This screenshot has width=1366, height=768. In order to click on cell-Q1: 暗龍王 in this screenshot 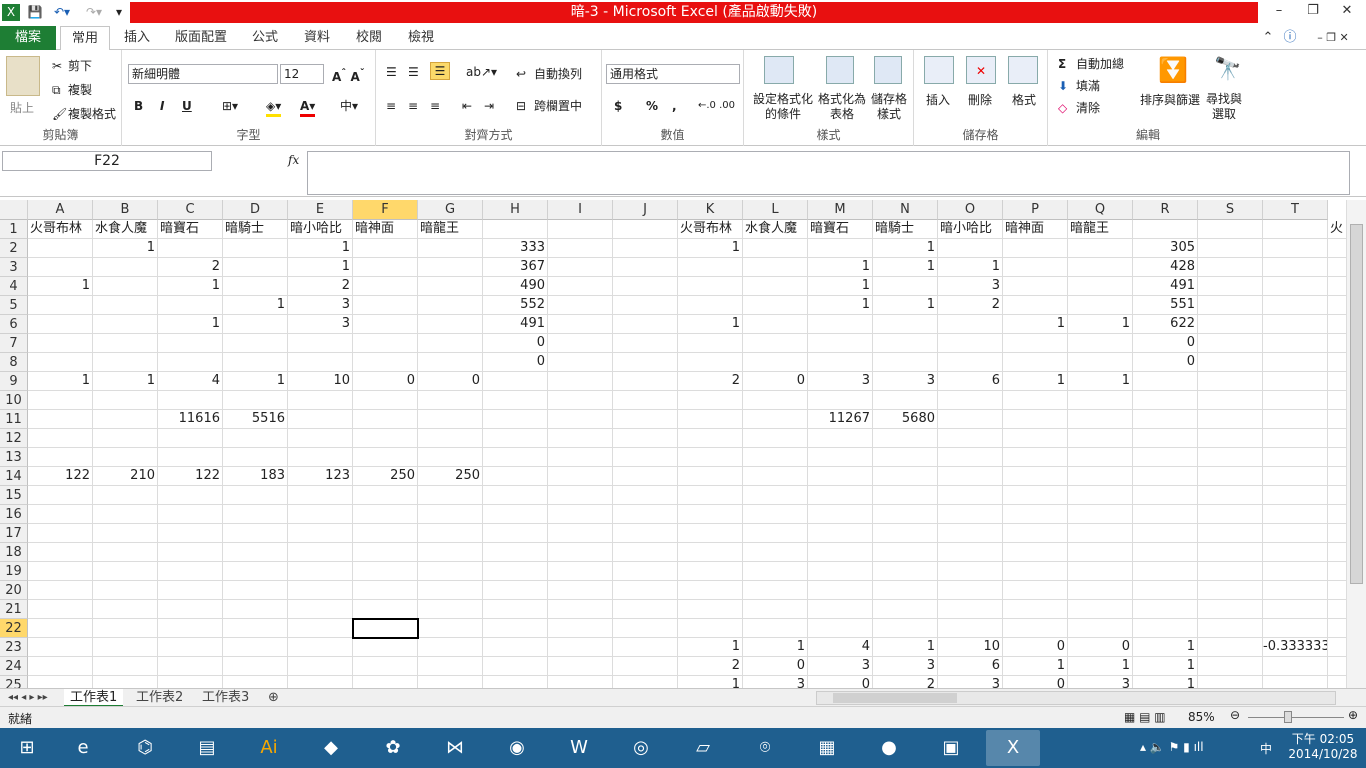, I will do `click(1100, 229)`.